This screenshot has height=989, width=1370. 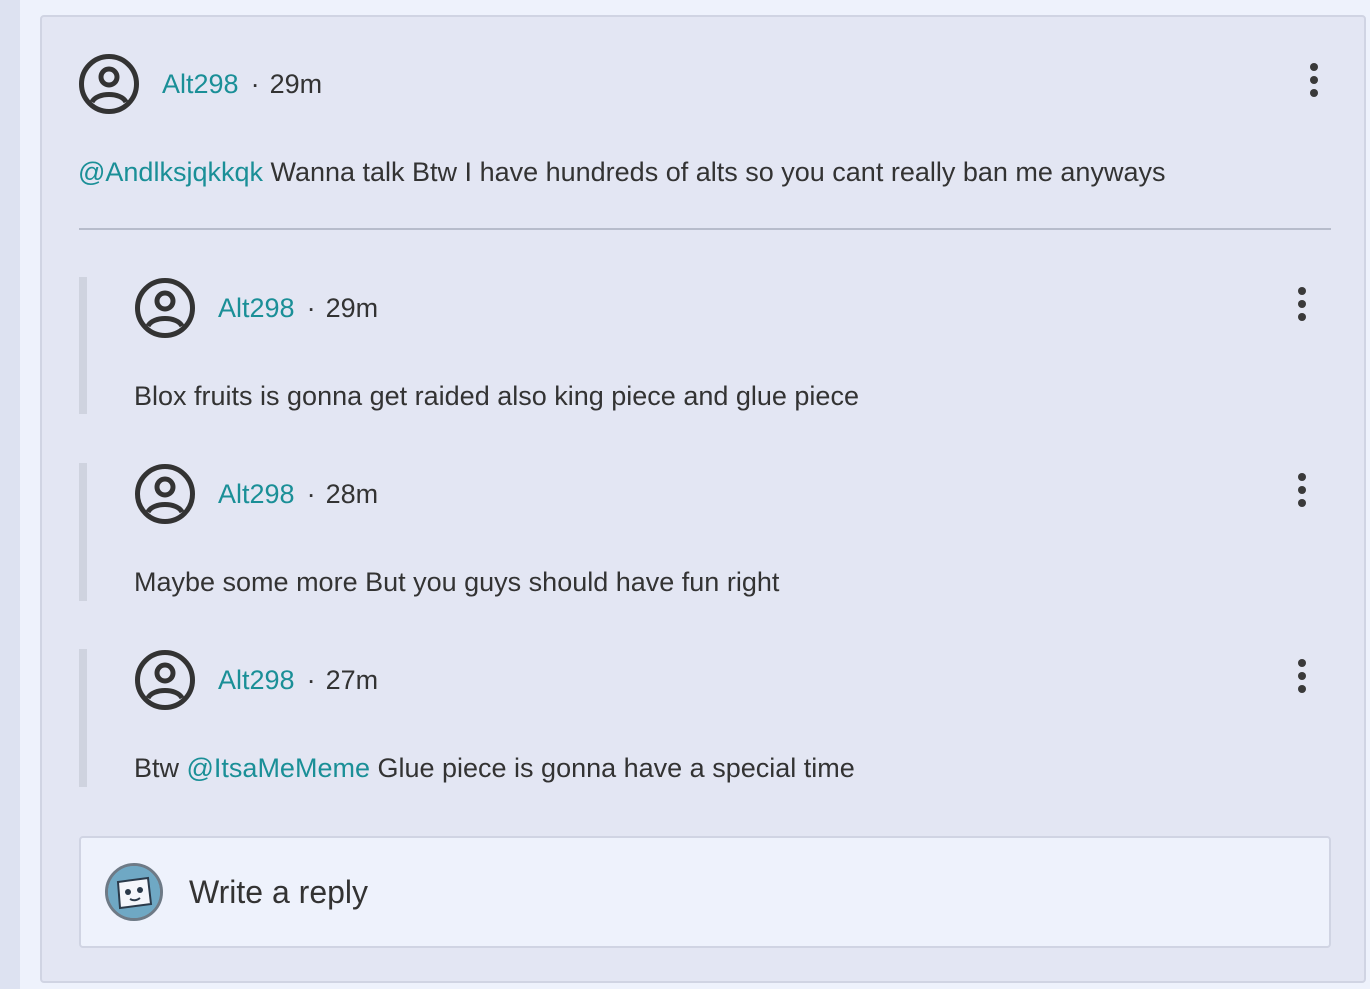 What do you see at coordinates (170, 172) in the screenshot?
I see `mention-link: @Andlksjqkkqk` at bounding box center [170, 172].